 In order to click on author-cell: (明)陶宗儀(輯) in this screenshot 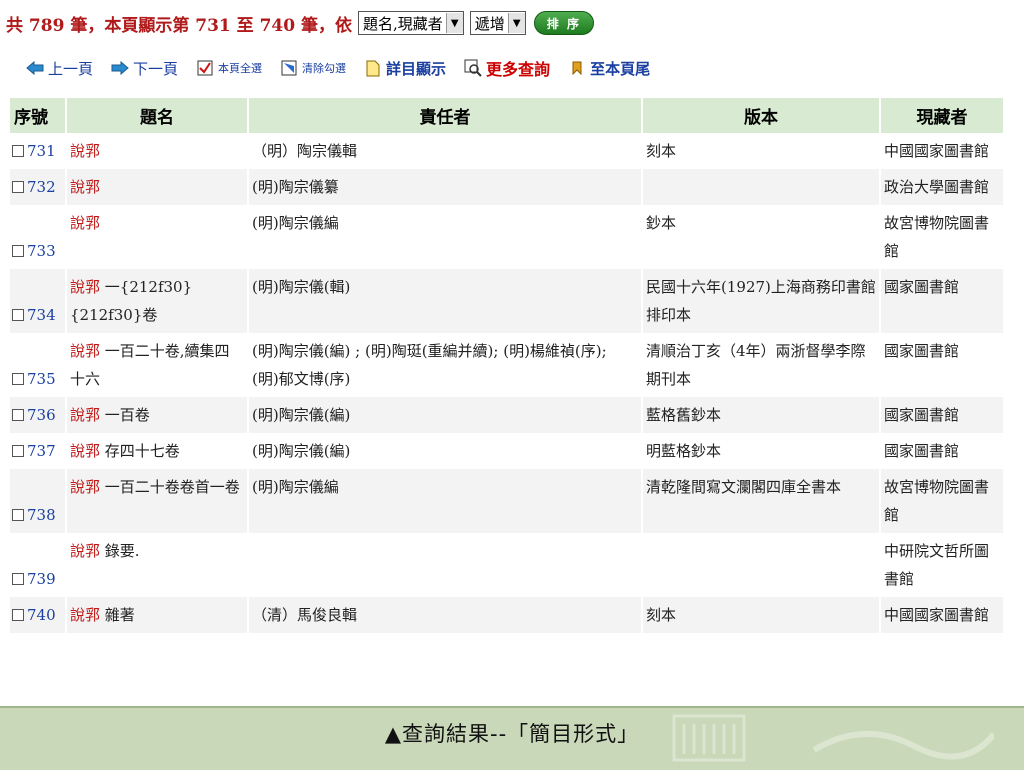, I will do `click(445, 301)`.